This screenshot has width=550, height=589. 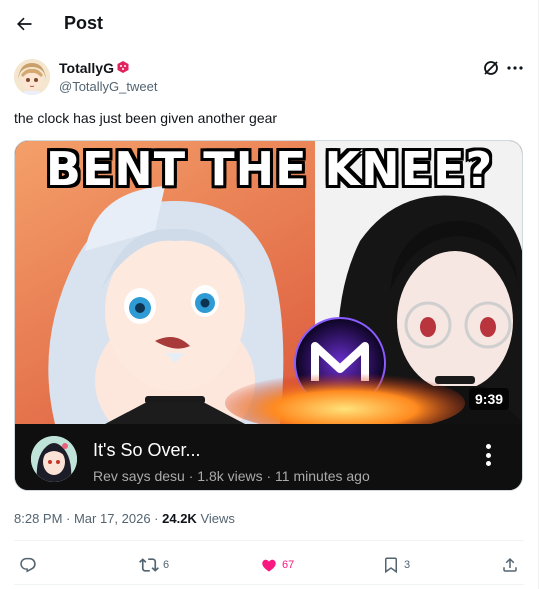 I want to click on reply-icon, so click(x=28, y=565).